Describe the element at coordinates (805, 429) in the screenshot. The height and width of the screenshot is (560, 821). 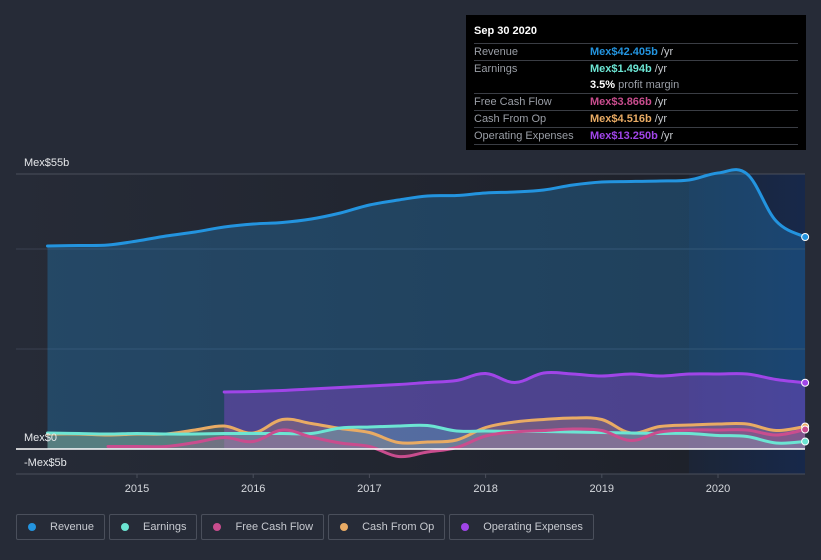
I see `endpoint-free-cash-flow` at that location.